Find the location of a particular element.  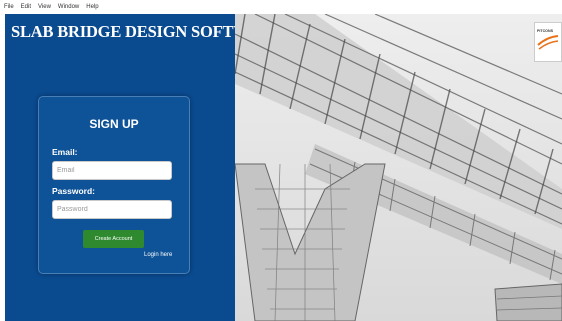

company-logo: PITCONS is located at coordinates (548, 42).